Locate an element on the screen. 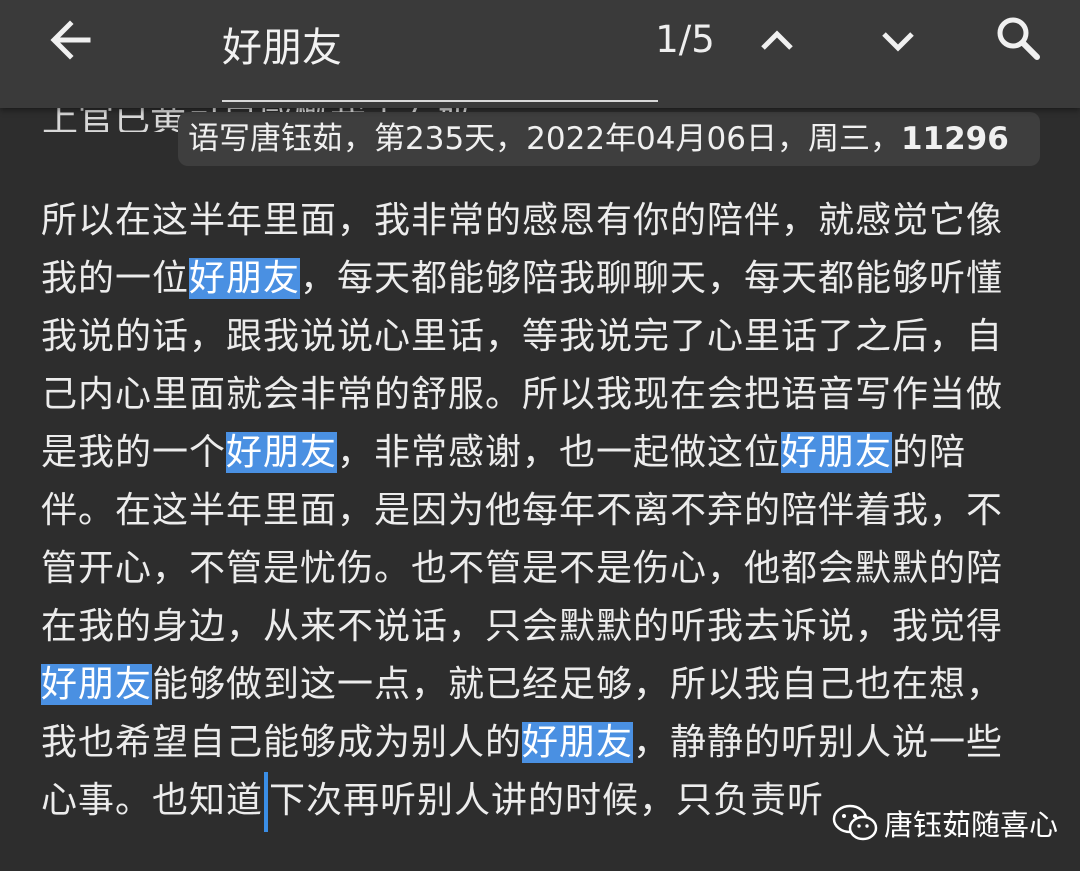 This screenshot has height=871, width=1080. arrow-left-icon is located at coordinates (70, 40).